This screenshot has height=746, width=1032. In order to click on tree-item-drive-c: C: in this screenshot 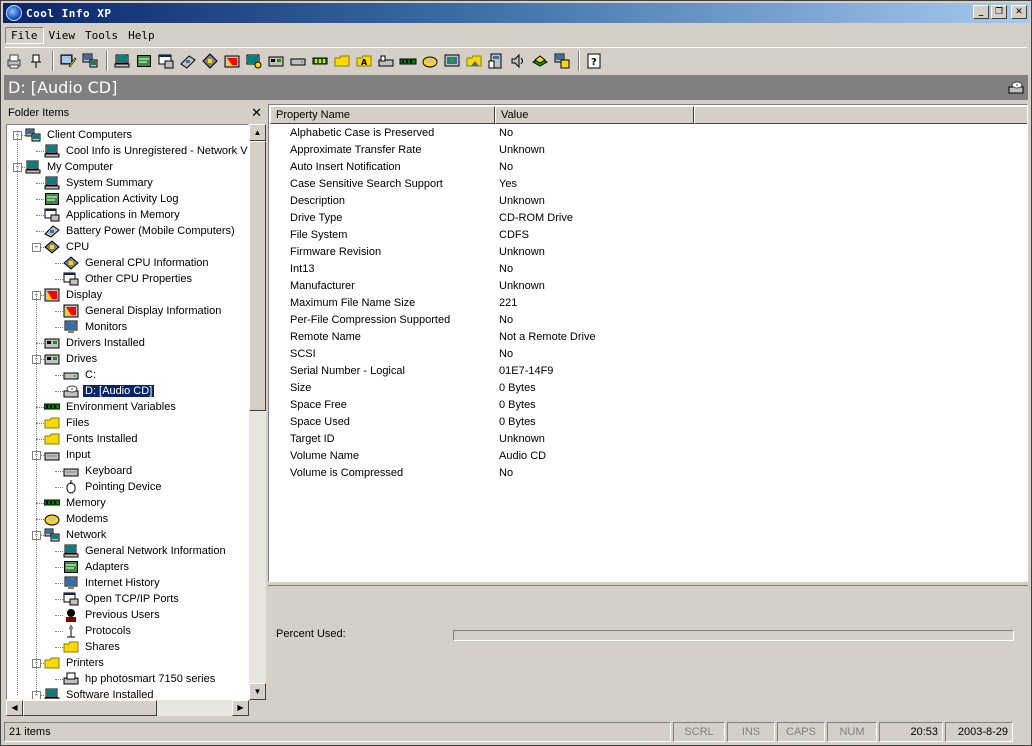, I will do `click(80, 375)`.